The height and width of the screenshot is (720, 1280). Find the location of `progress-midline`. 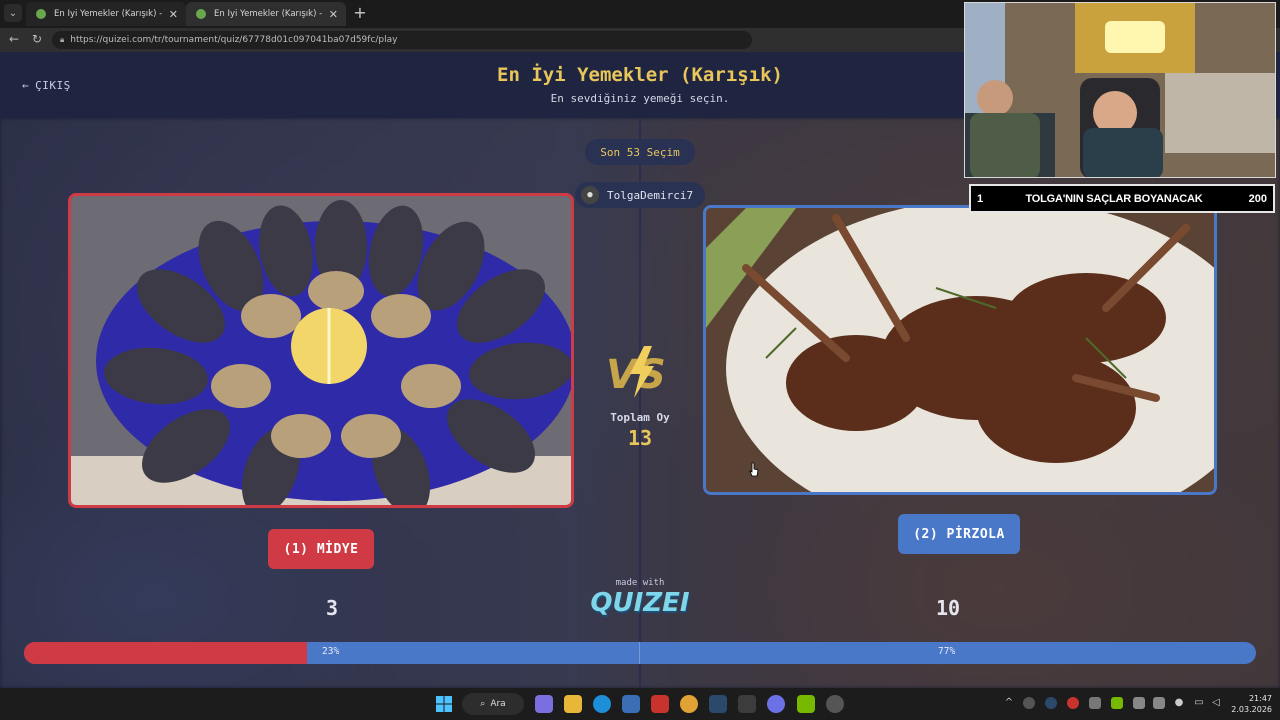

progress-midline is located at coordinates (639, 653).